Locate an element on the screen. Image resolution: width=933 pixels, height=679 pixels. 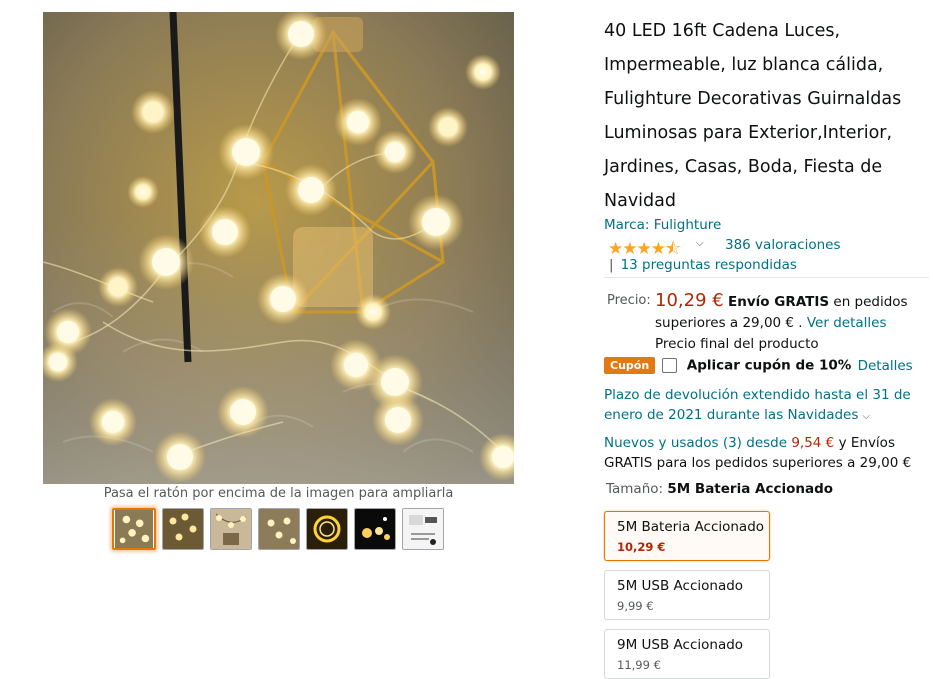
shipping-details-link: Ver detalles is located at coordinates (847, 323).